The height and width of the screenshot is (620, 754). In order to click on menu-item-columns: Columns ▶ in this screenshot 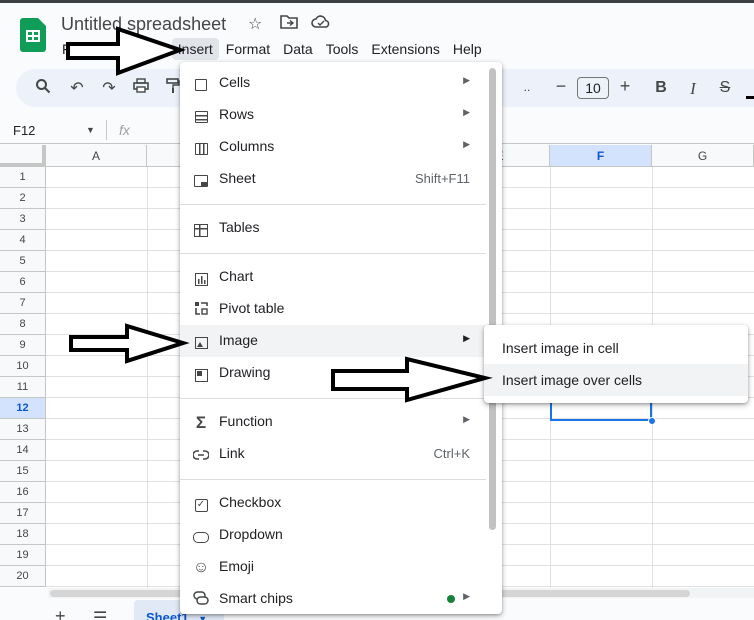, I will do `click(335, 147)`.